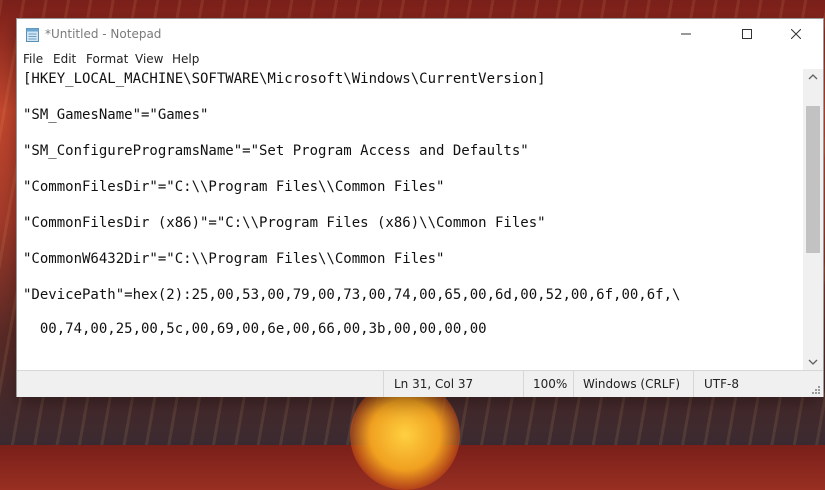 The width and height of the screenshot is (825, 490). What do you see at coordinates (116, 115) in the screenshot?
I see `editor-line: "SM_GamesName"="Games"` at bounding box center [116, 115].